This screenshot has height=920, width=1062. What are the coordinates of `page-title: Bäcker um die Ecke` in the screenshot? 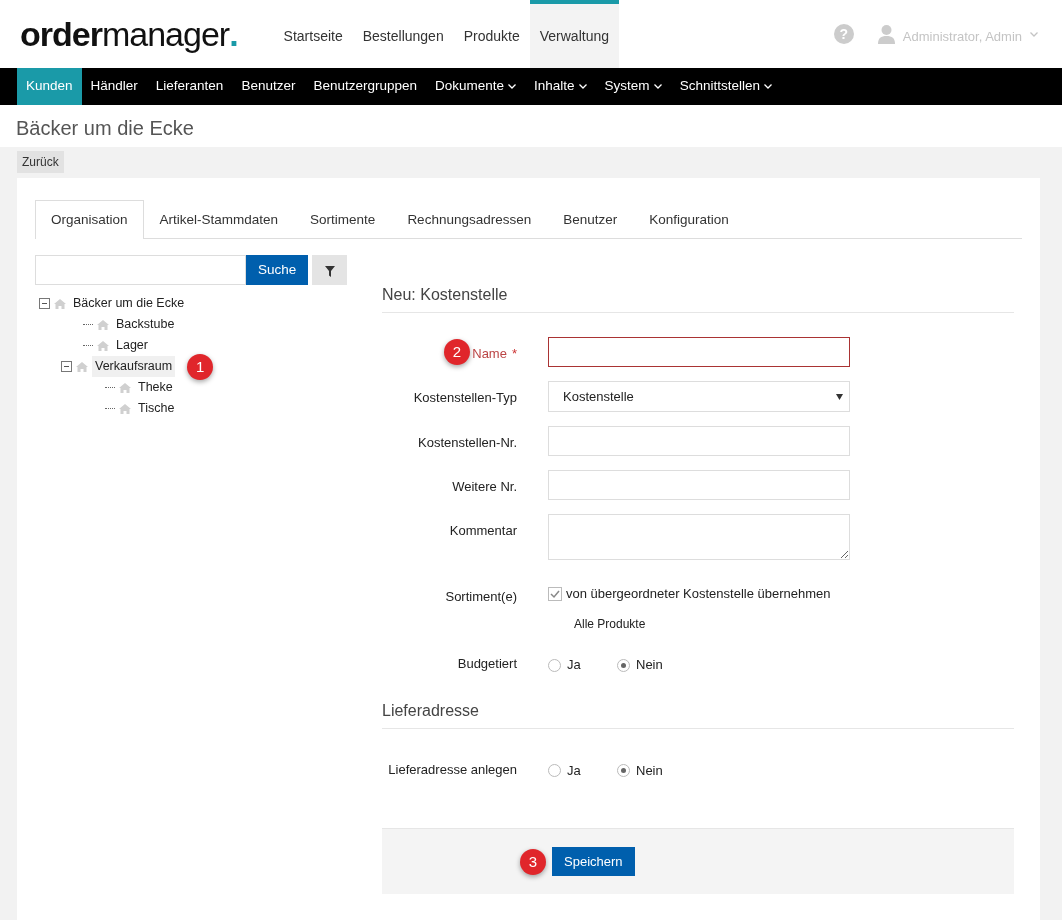 It's located at (531, 126).